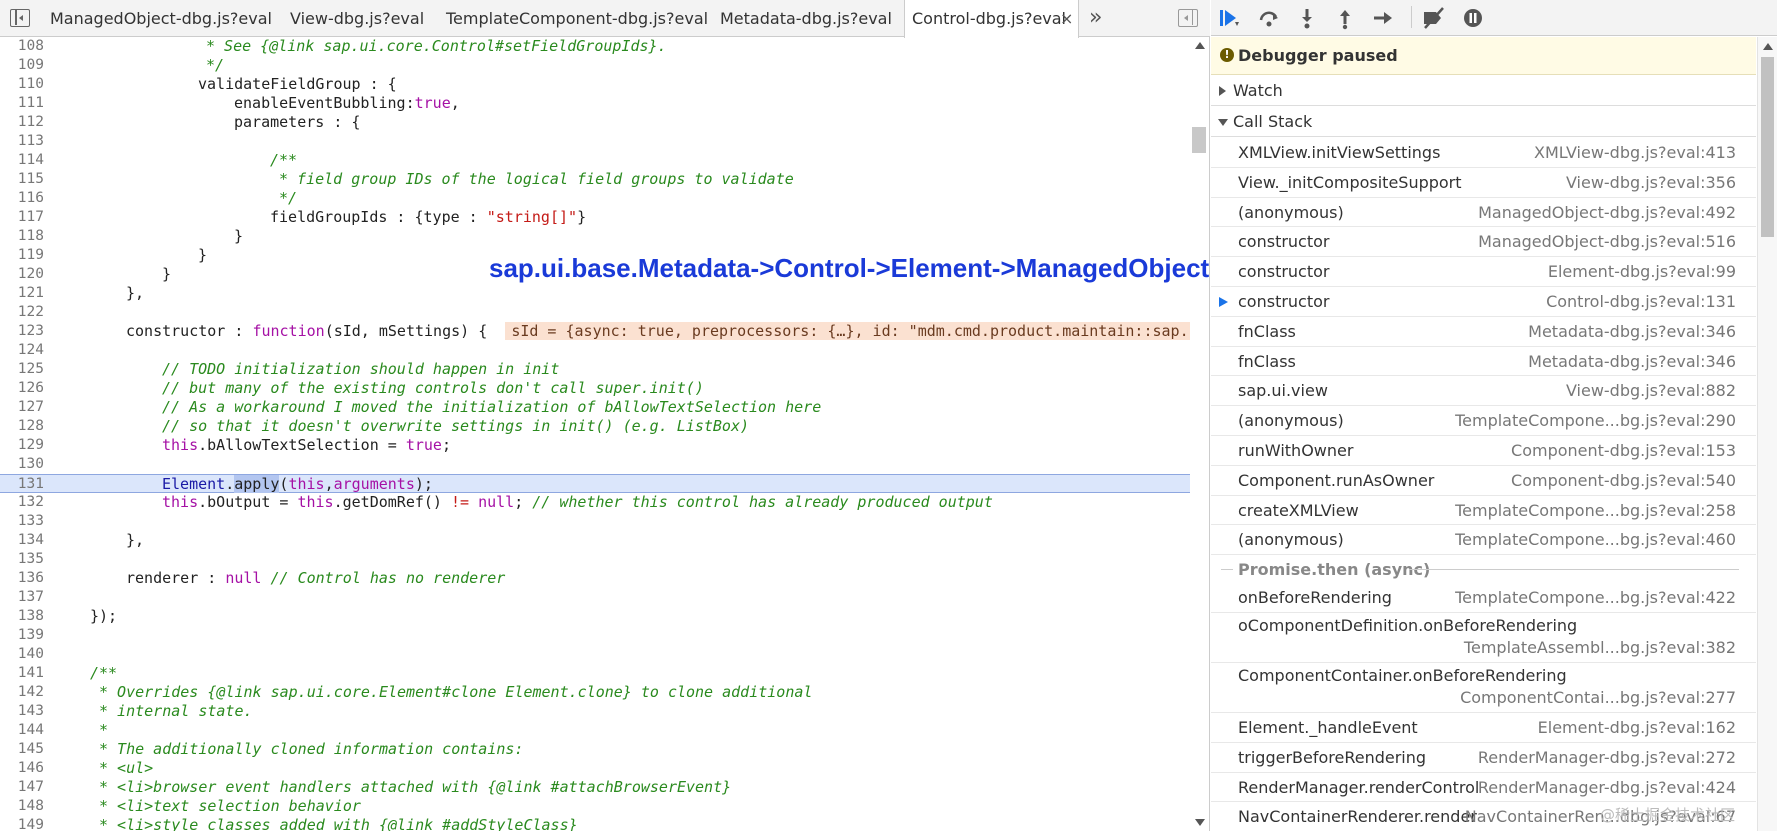 The height and width of the screenshot is (831, 1777). Describe the element at coordinates (22, 274) in the screenshot. I see `line-number: 120` at that location.